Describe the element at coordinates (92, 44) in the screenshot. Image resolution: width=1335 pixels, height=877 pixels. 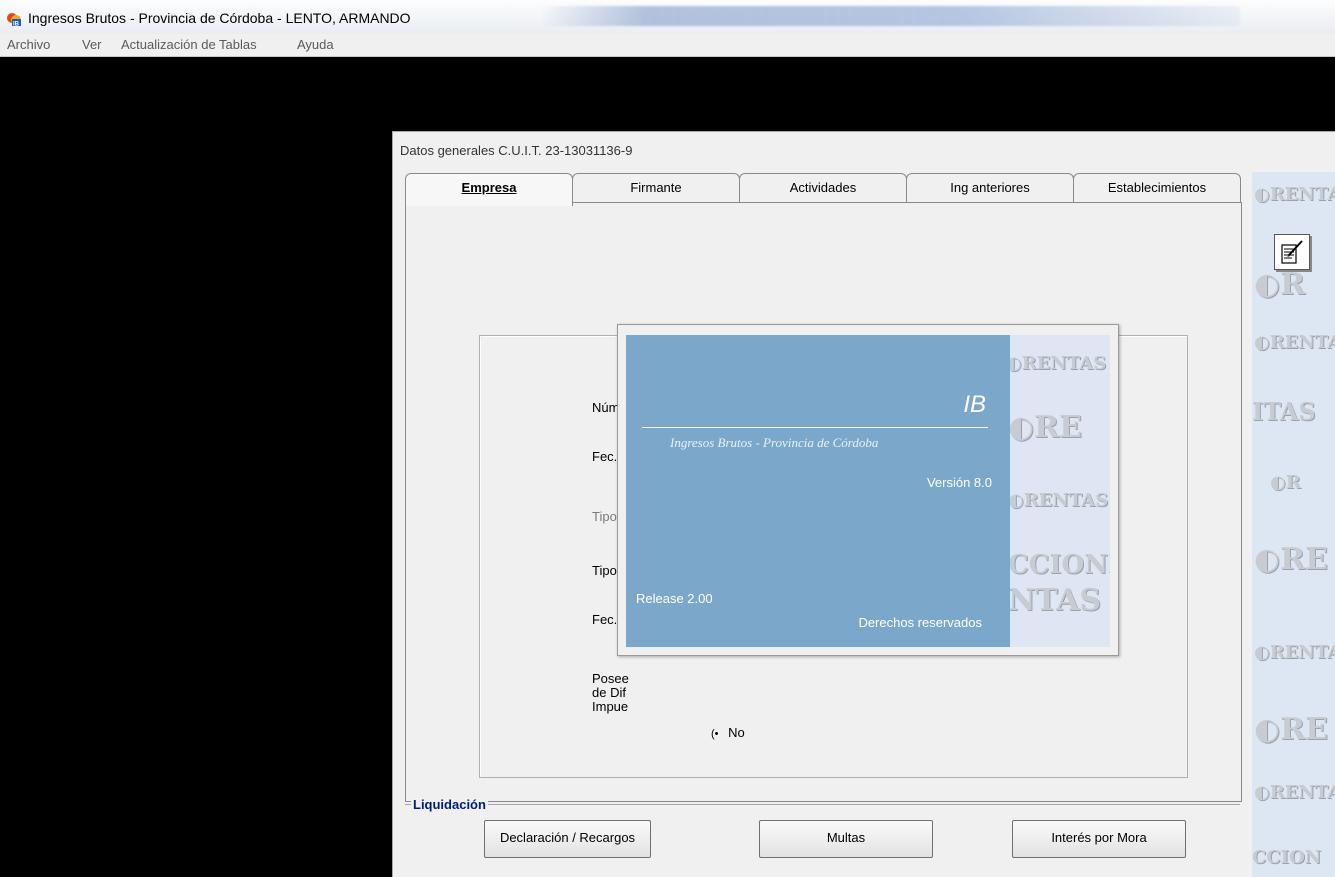
I see `menu-ver: Ver` at that location.